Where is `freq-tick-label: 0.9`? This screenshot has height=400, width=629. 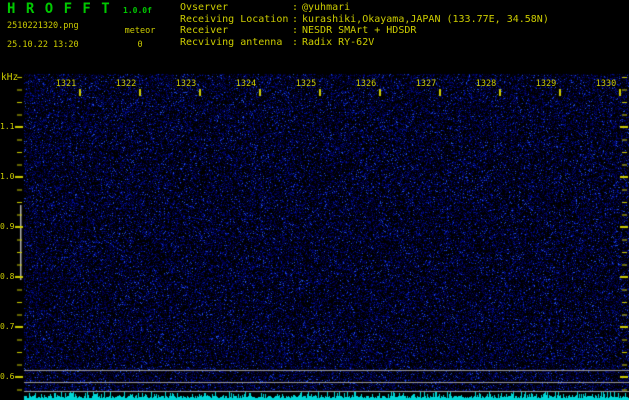
freq-tick-label: 0.9 is located at coordinates (7, 226).